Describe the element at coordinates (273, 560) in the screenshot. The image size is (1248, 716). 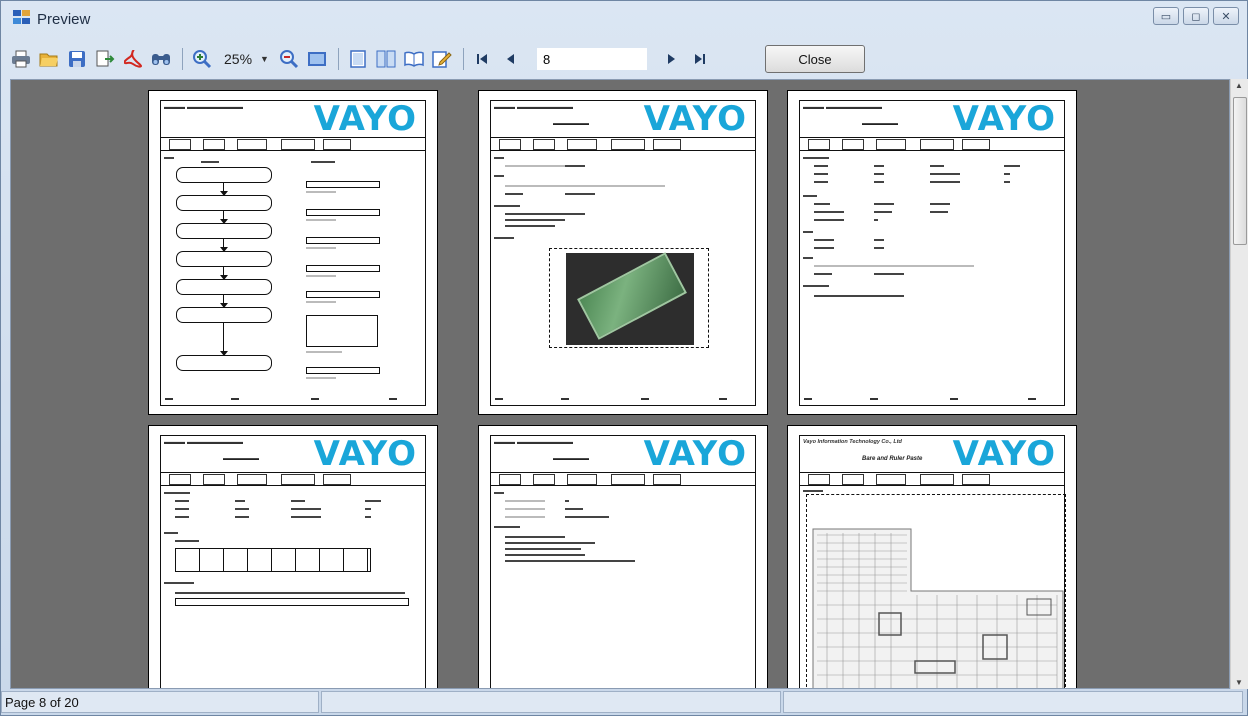
I see `data-table` at that location.